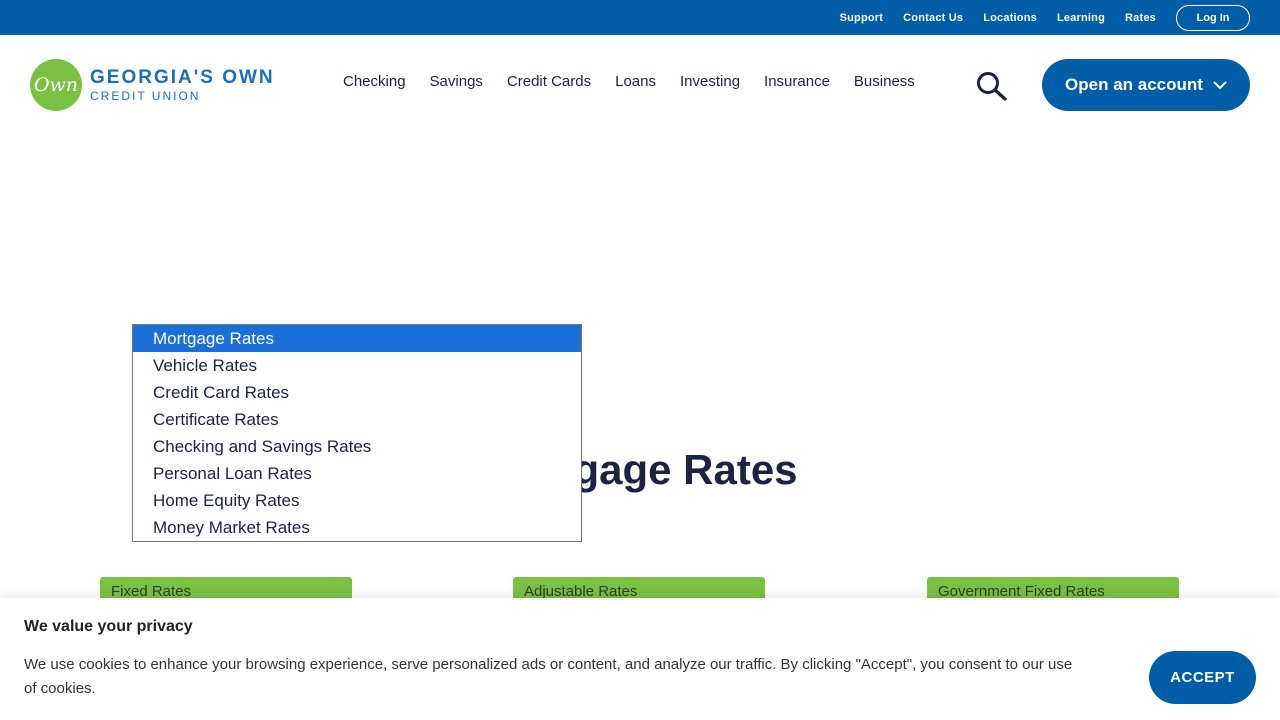 The image size is (1280, 720). What do you see at coordinates (357, 527) in the screenshot?
I see `dropdown-option-money-market-rates: Money Market Rates` at bounding box center [357, 527].